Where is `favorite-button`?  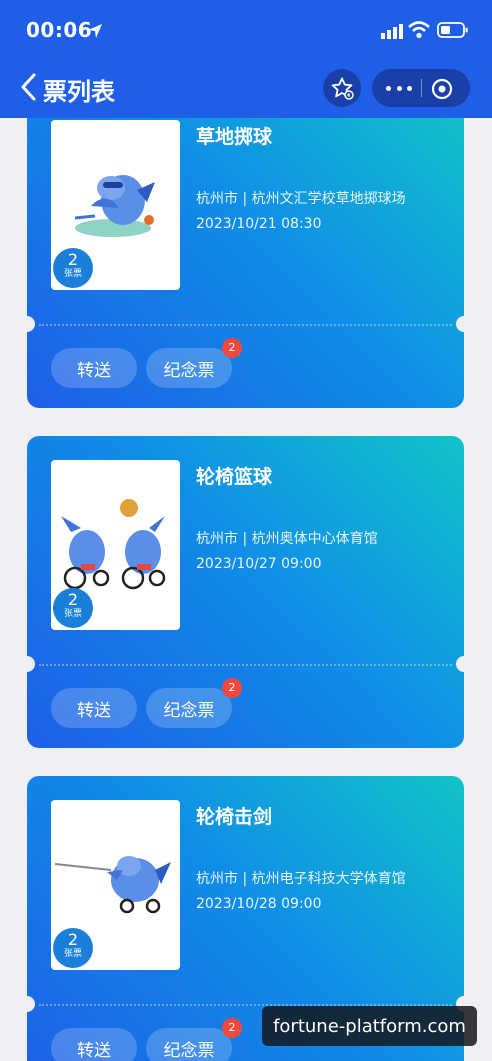 favorite-button is located at coordinates (342, 88).